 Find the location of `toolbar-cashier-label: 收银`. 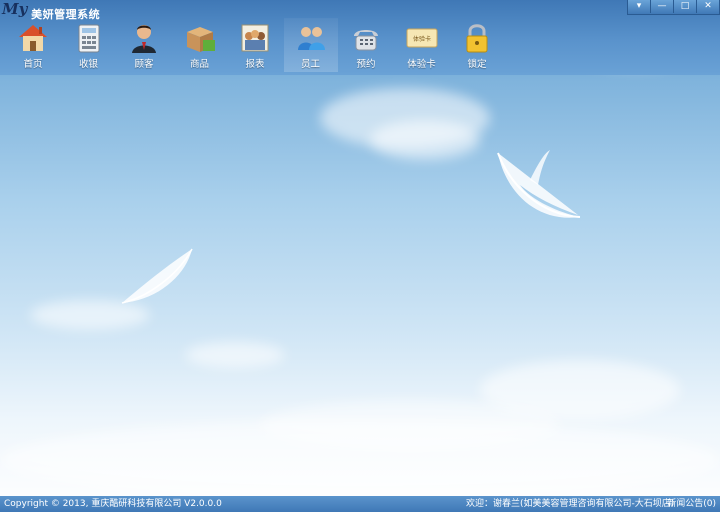

toolbar-cashier-label: 收银 is located at coordinates (88, 64).